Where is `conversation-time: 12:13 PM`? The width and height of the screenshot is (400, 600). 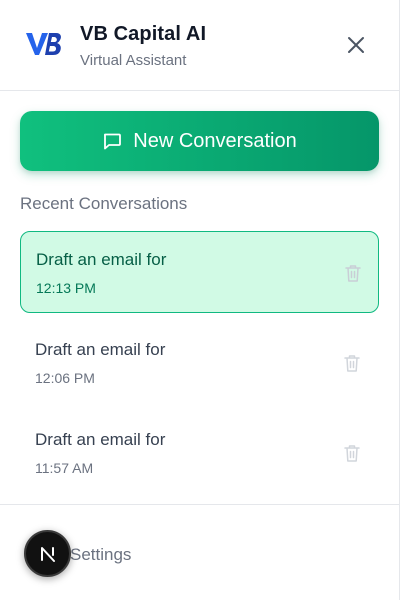
conversation-time: 12:13 PM is located at coordinates (66, 288).